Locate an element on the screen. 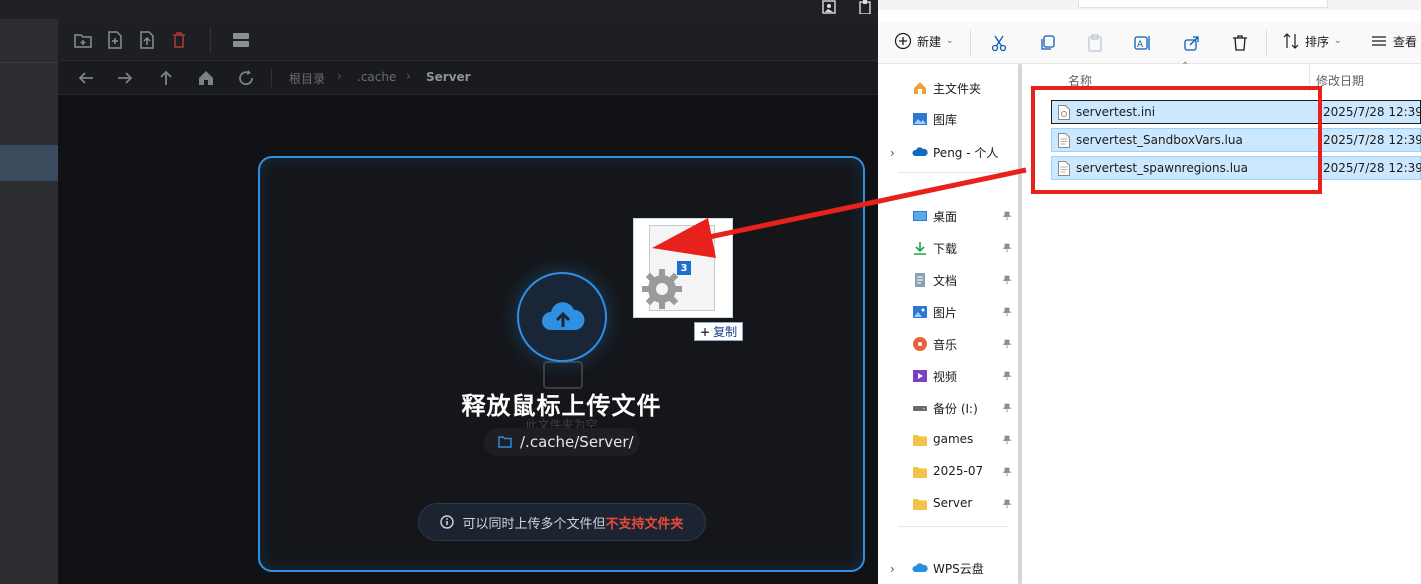  svg-text: A is located at coordinates (1140, 45).